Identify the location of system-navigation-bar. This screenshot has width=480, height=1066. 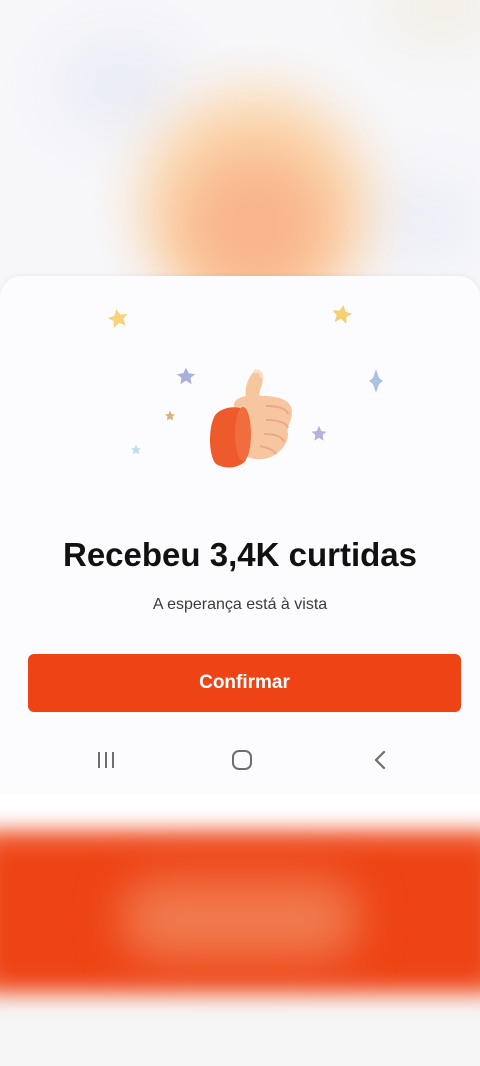
(240, 760).